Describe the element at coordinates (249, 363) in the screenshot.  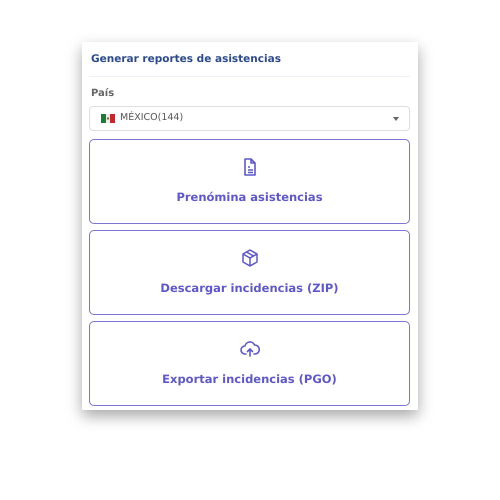
I see `action-button: Exportar incidencias (PGO)` at that location.